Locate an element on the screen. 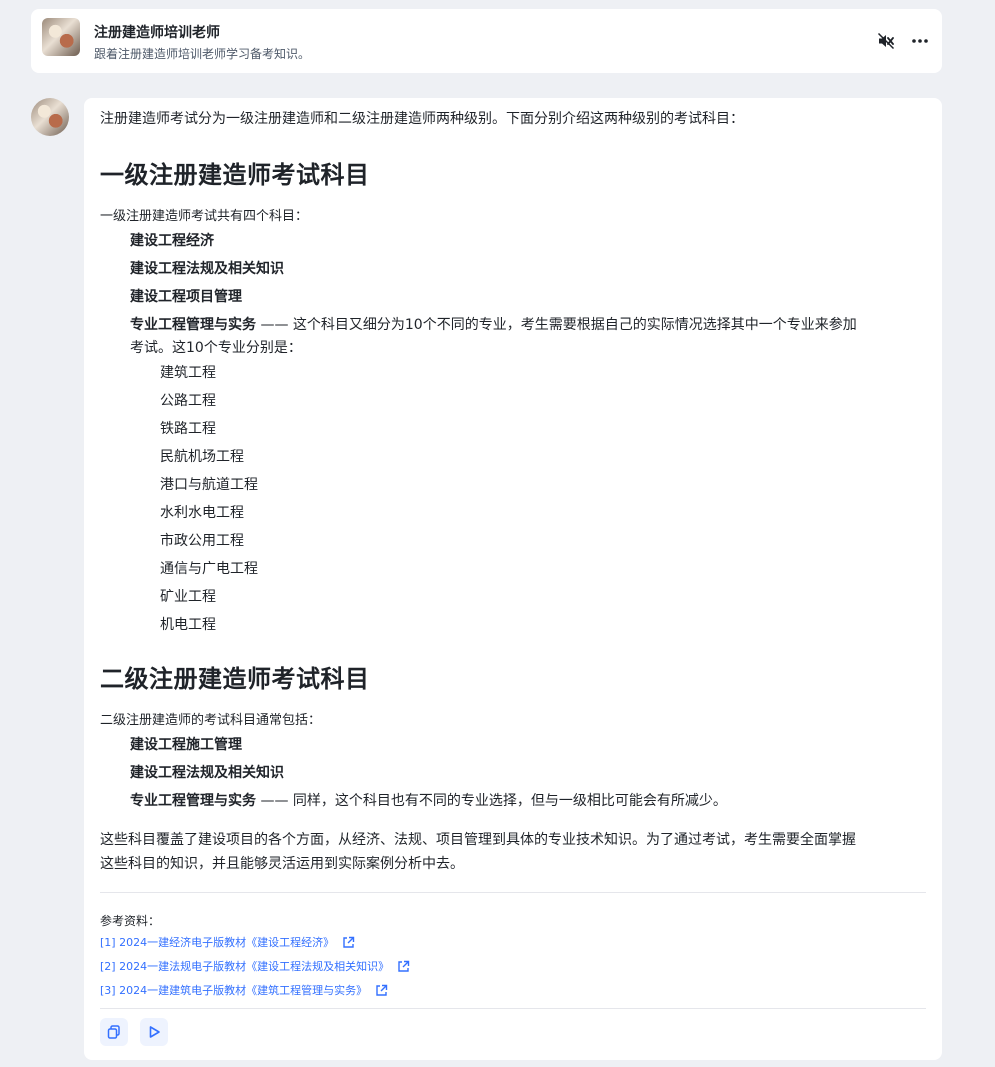  subject-label: 建设工程项目管理 is located at coordinates (186, 297).